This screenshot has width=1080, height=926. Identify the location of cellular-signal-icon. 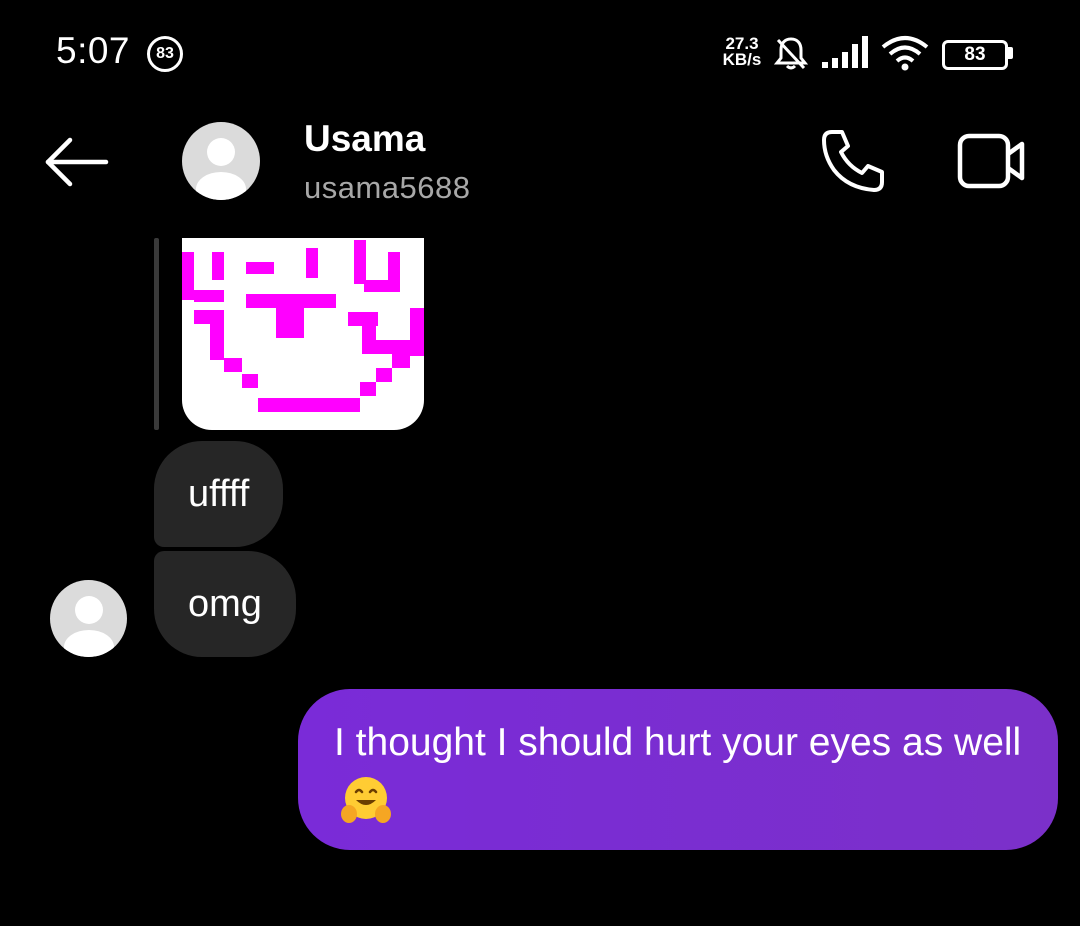
(845, 52).